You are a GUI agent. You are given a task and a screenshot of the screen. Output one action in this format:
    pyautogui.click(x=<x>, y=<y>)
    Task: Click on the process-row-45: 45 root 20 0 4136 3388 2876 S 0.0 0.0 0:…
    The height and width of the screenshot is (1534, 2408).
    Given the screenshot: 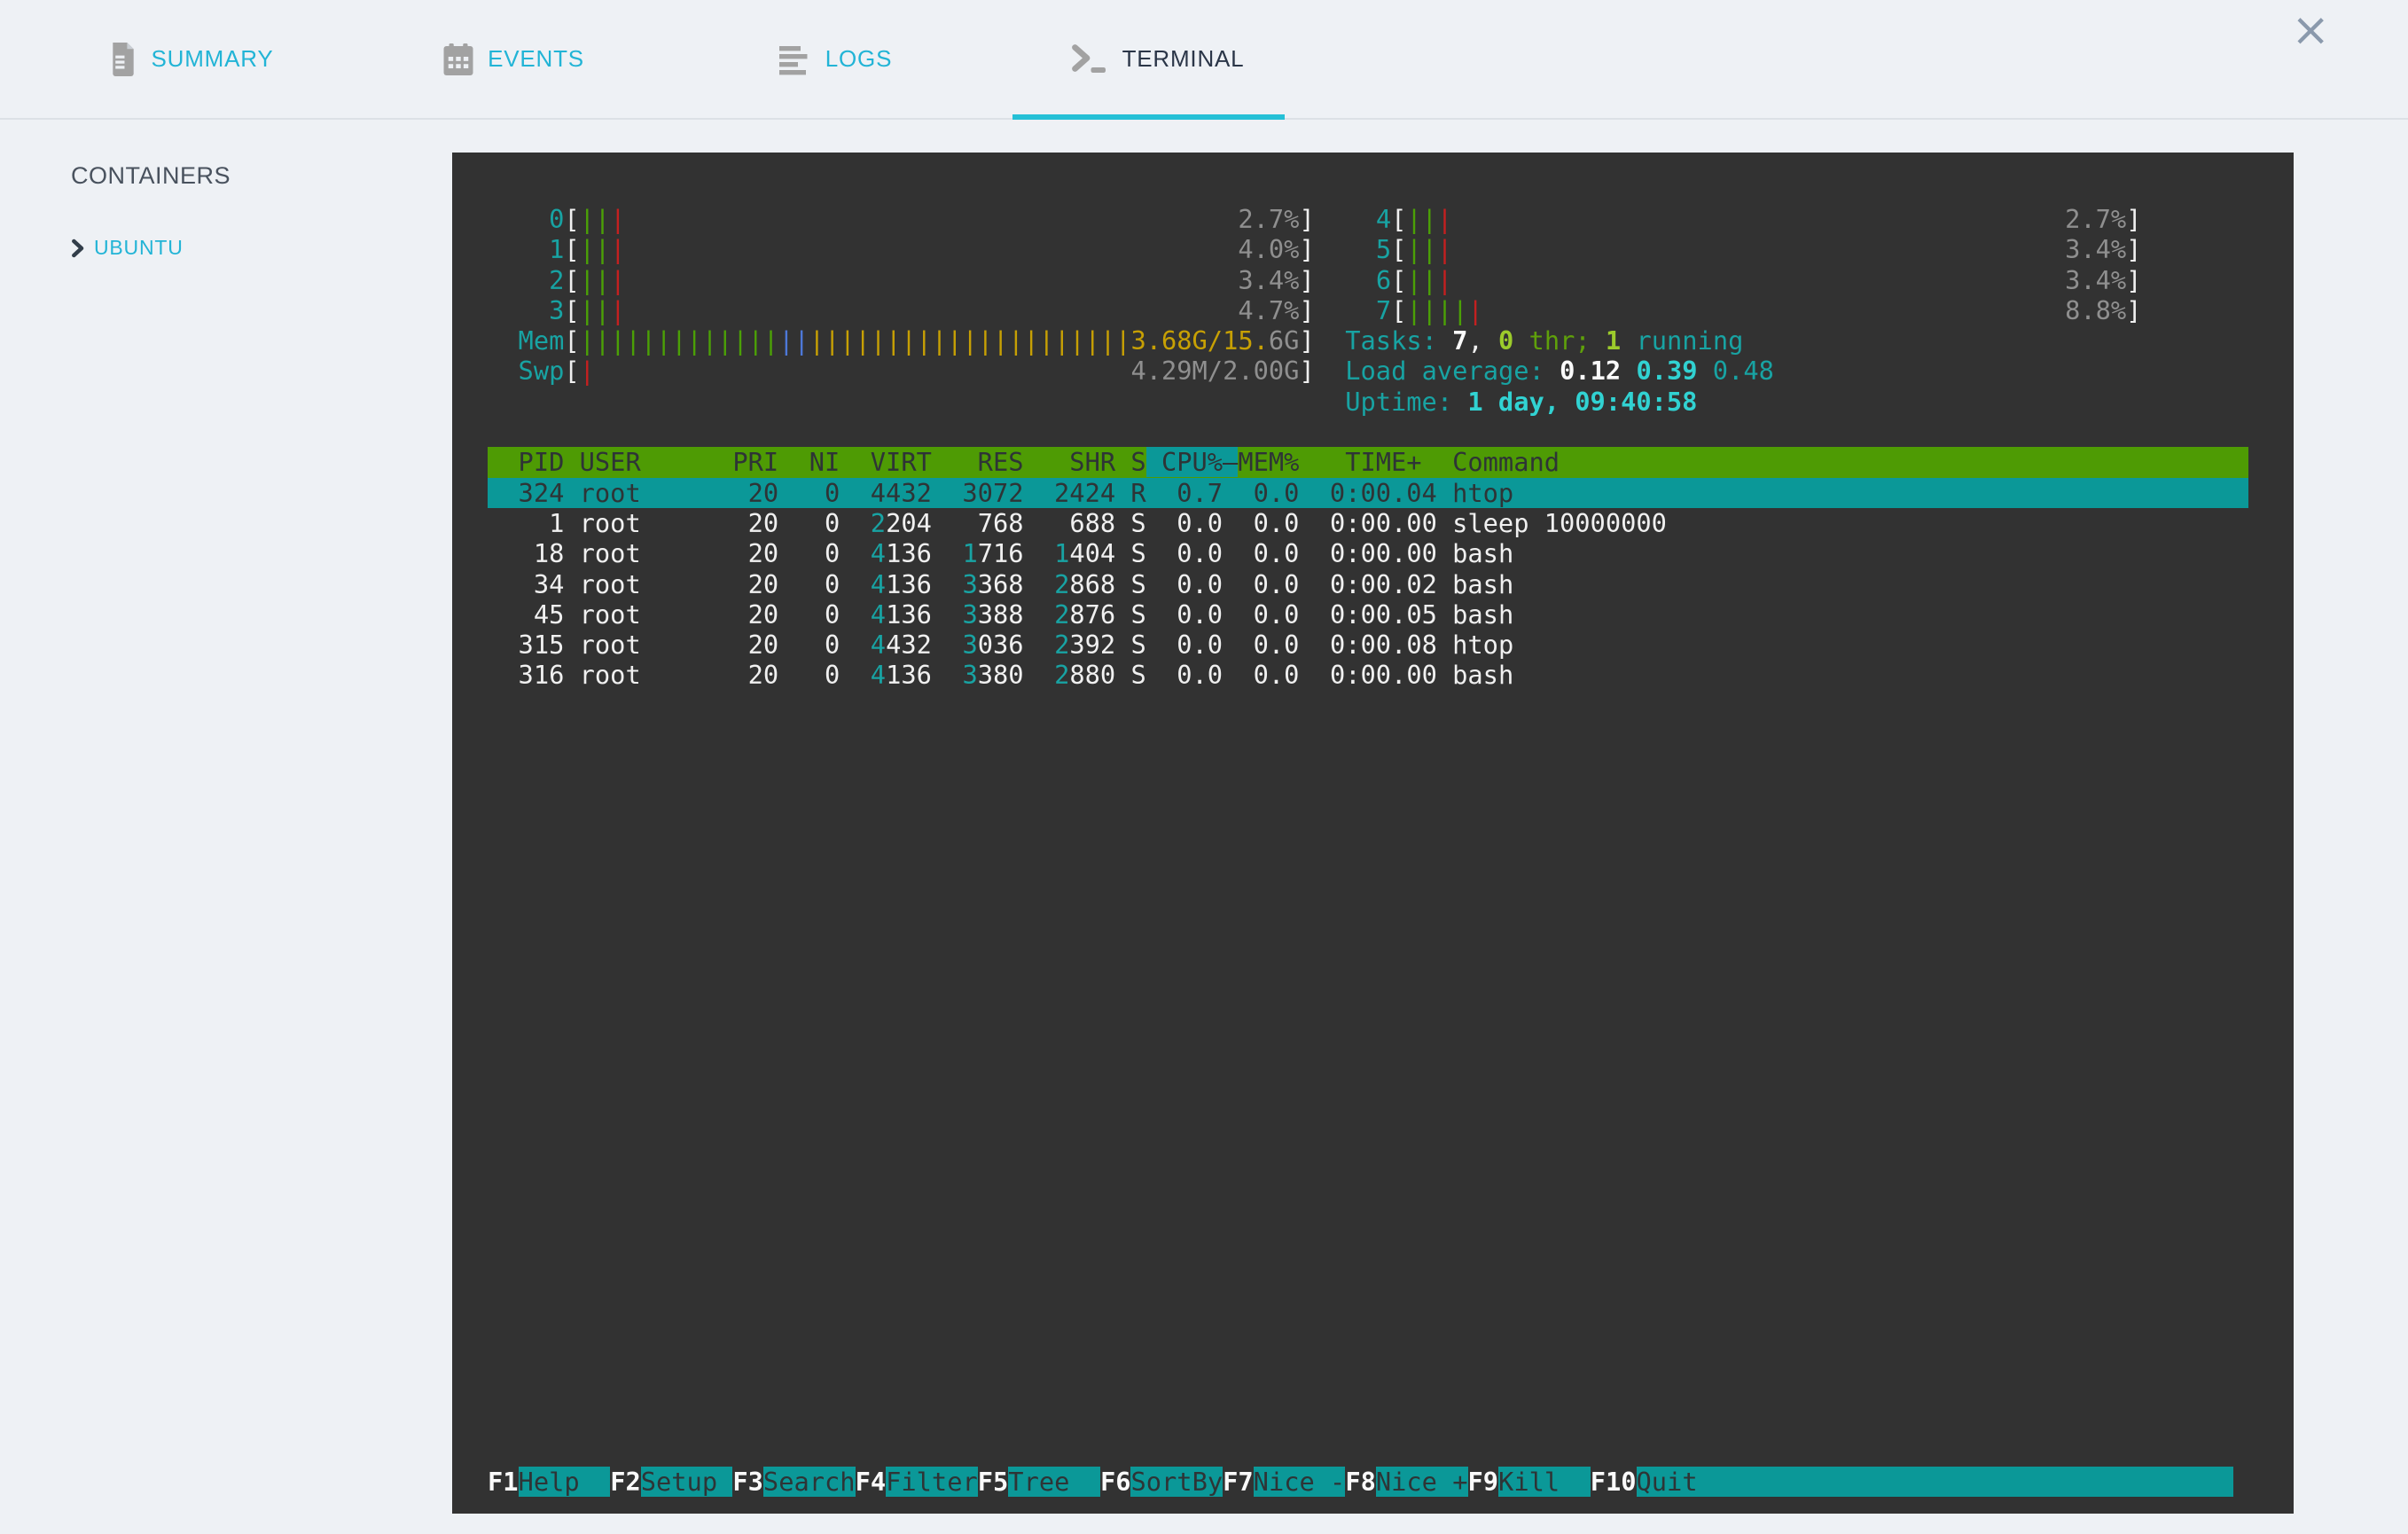 What is the action you would take?
    pyautogui.click(x=1001, y=614)
    